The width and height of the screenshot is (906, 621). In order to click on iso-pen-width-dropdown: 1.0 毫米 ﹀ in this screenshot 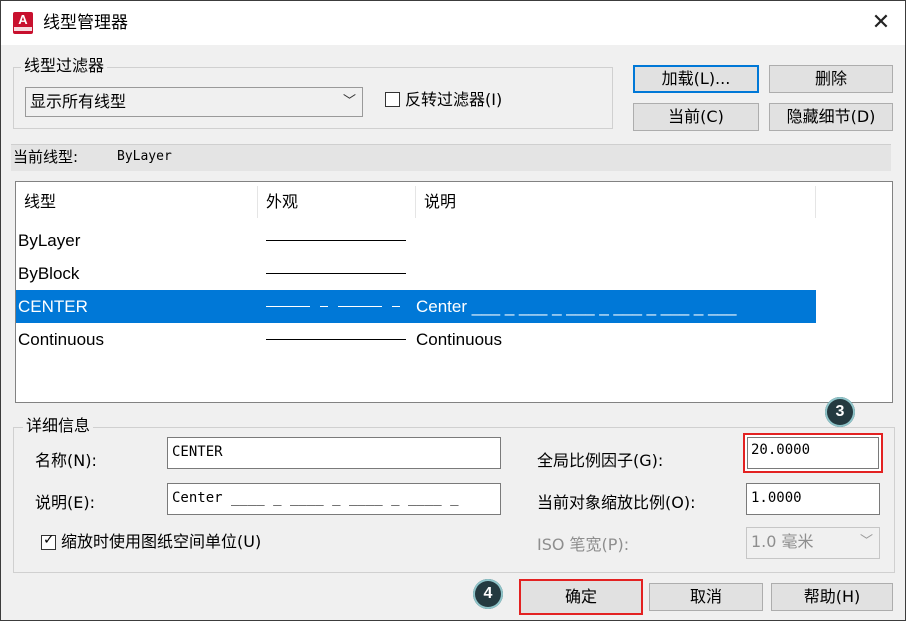, I will do `click(813, 543)`.